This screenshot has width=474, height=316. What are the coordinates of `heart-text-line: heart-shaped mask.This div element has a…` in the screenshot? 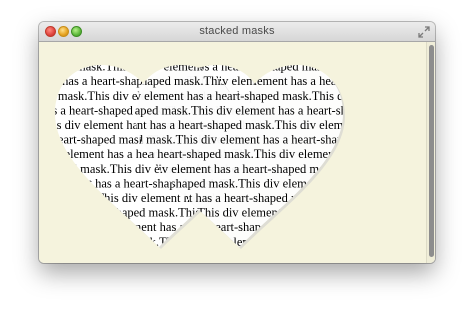 It's located at (266, 81).